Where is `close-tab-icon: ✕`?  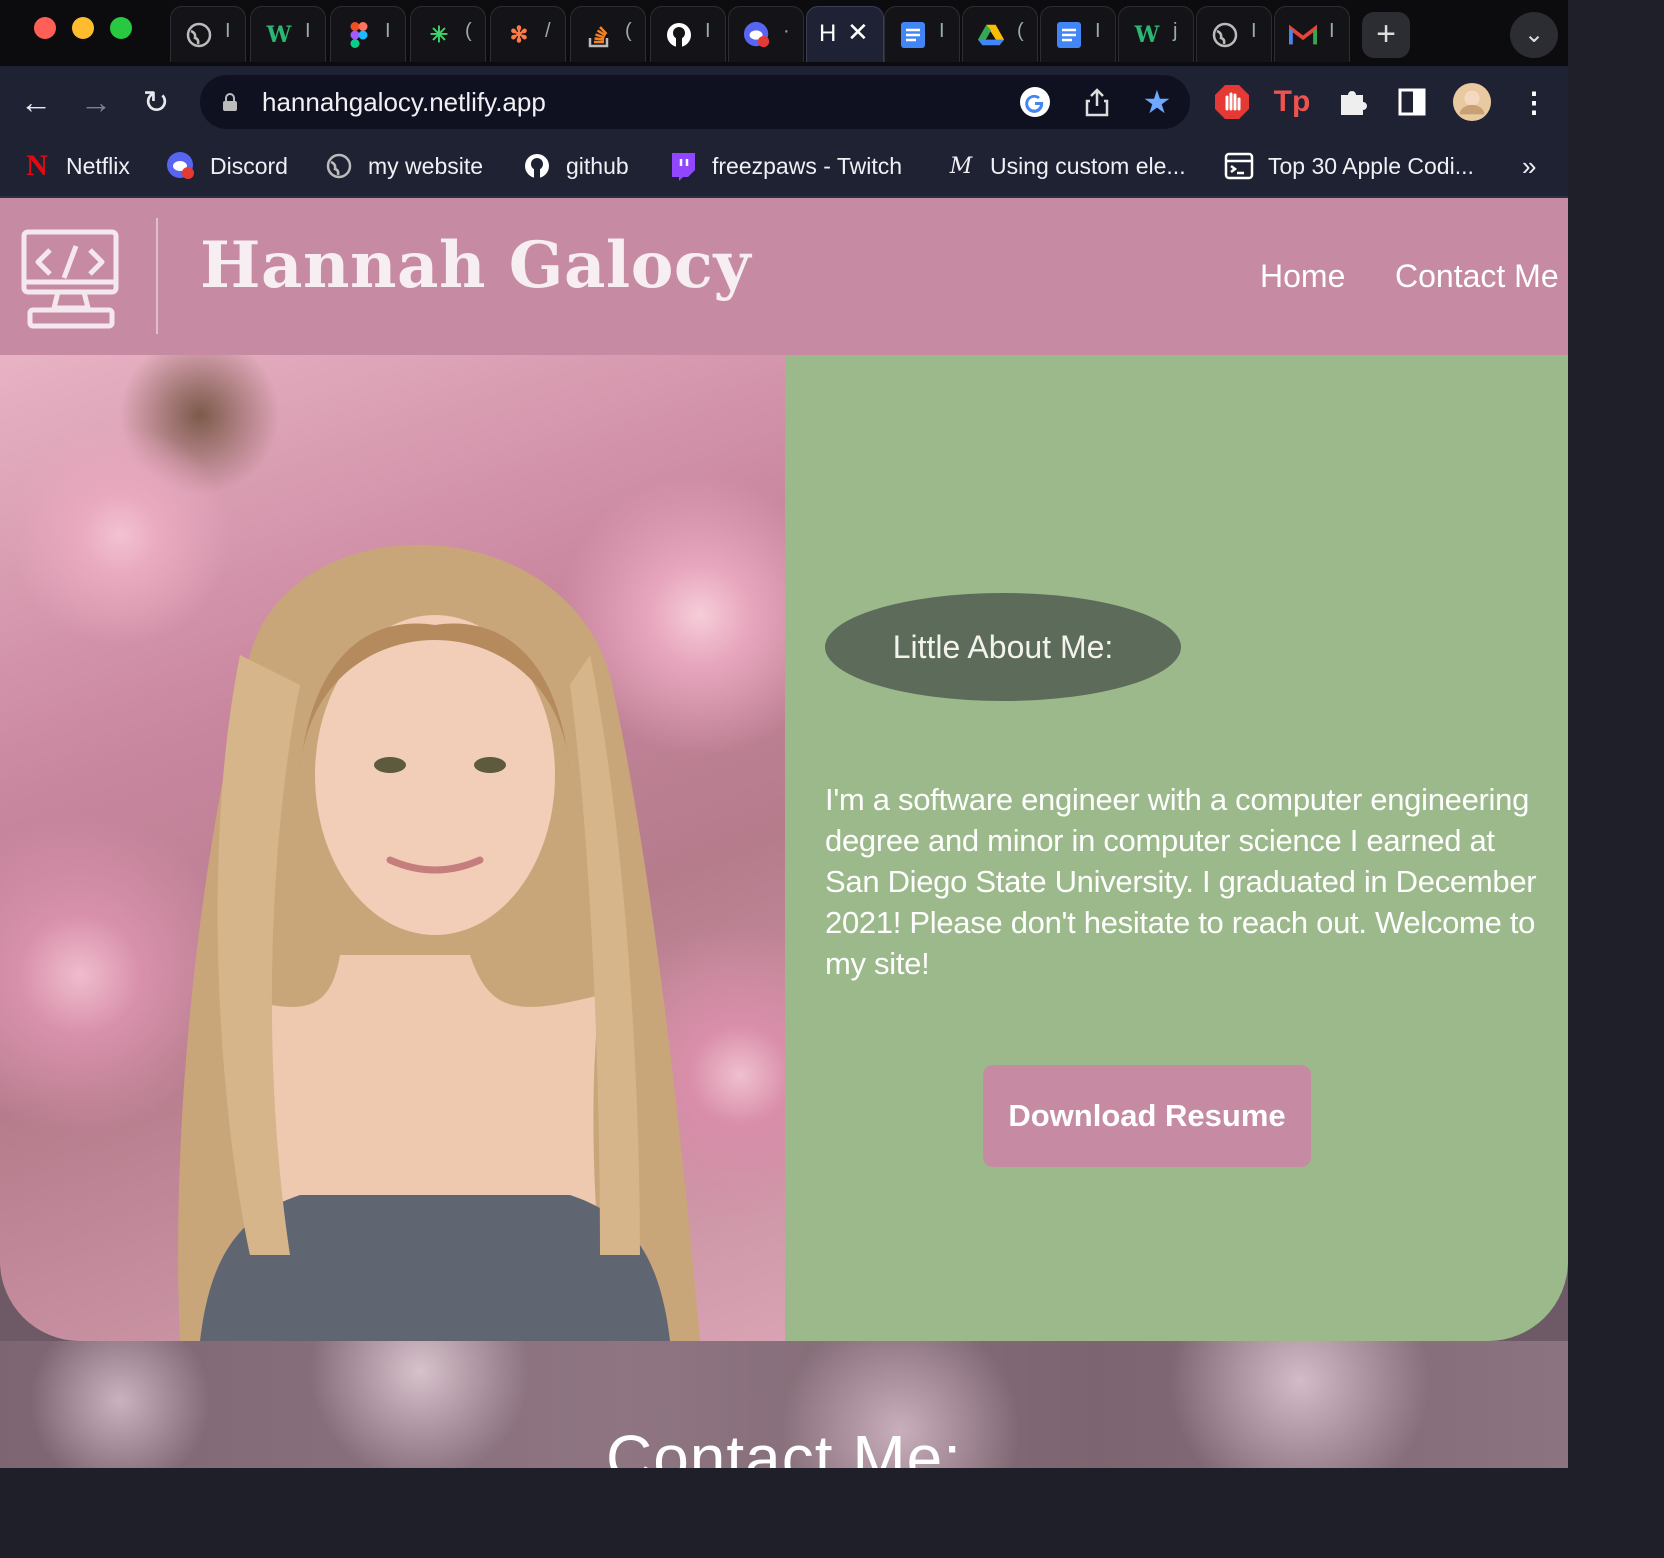 close-tab-icon: ✕ is located at coordinates (858, 32).